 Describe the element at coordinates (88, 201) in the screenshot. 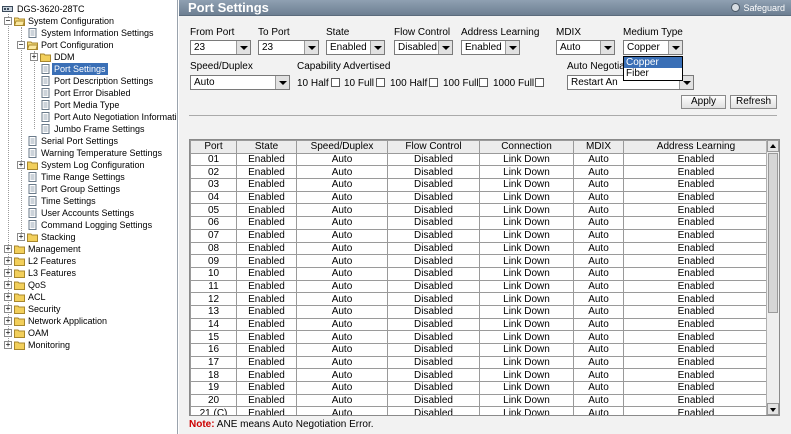

I see `sidebar-item: Time Settings` at that location.